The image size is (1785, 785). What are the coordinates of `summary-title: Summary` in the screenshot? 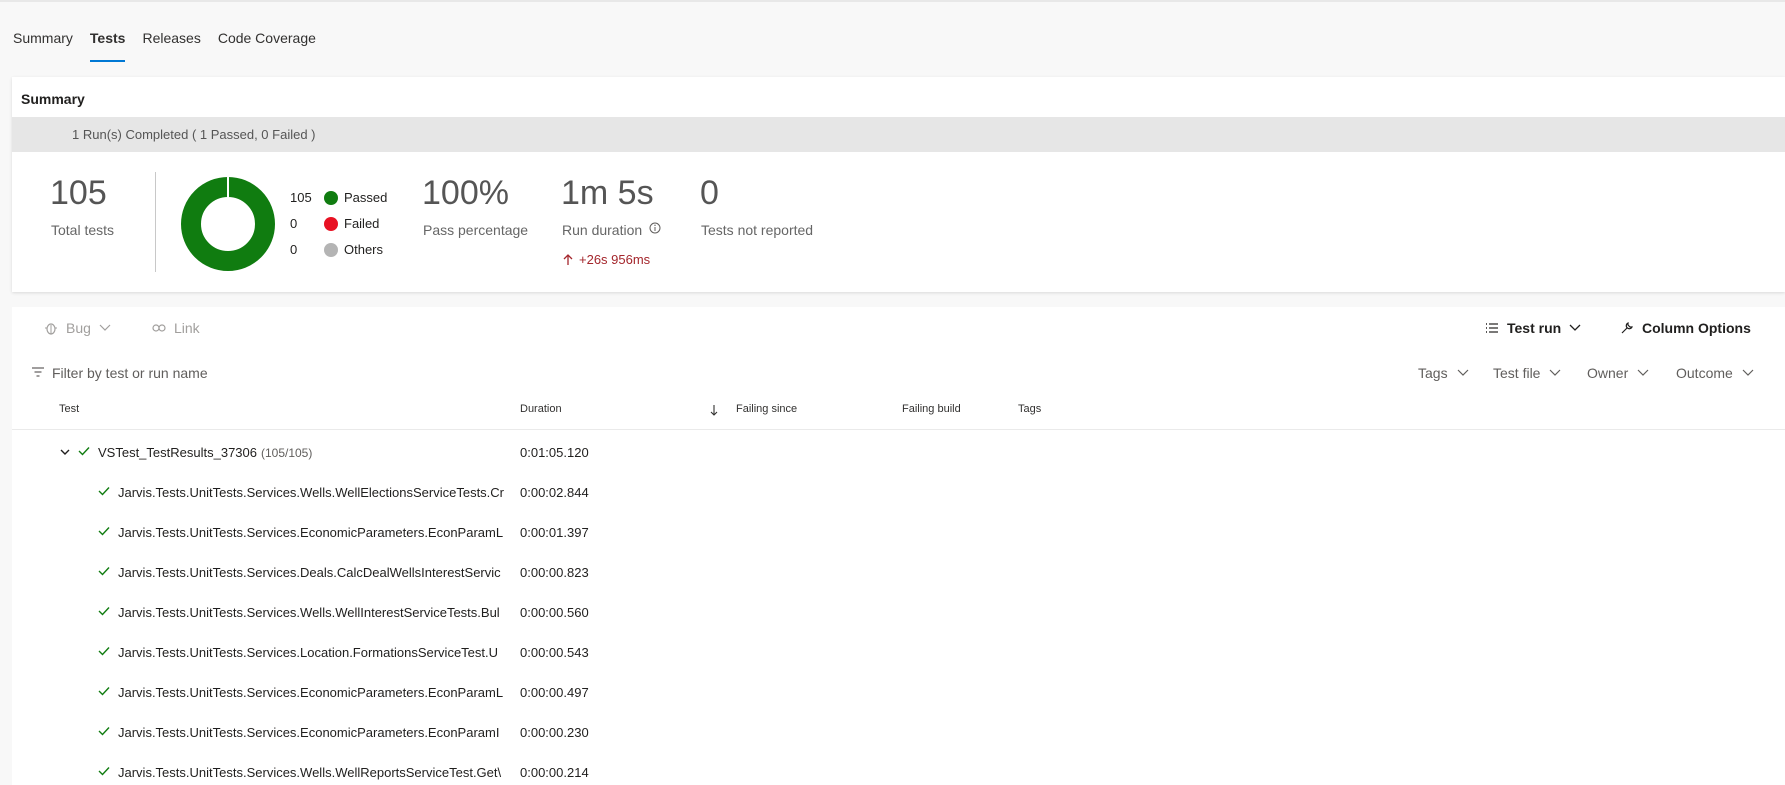 It's located at (53, 99).